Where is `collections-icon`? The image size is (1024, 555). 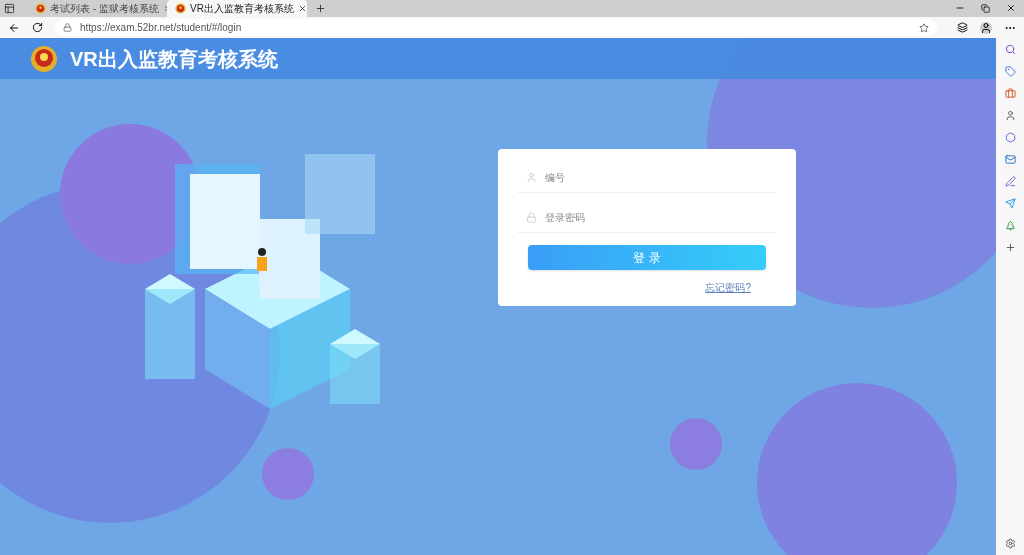 collections-icon is located at coordinates (962, 27).